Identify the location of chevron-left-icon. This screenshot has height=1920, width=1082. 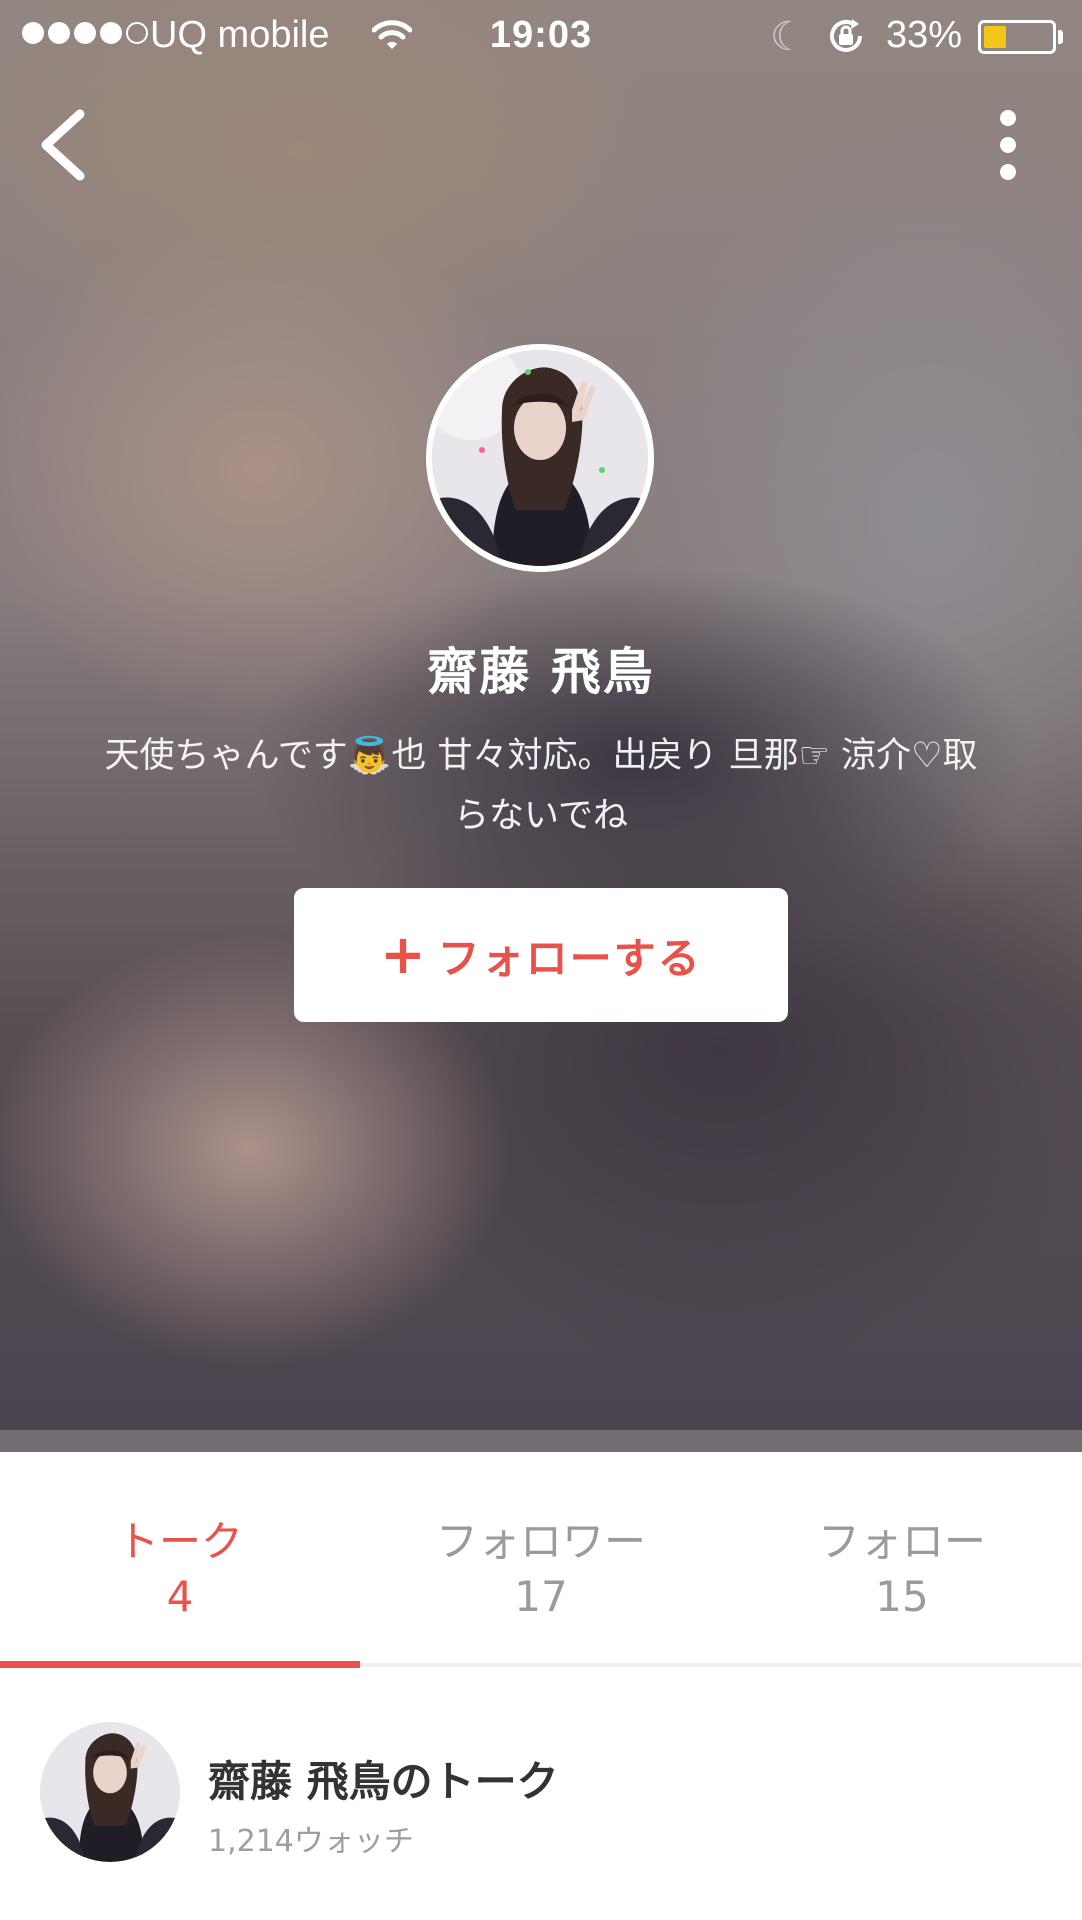
(63, 145).